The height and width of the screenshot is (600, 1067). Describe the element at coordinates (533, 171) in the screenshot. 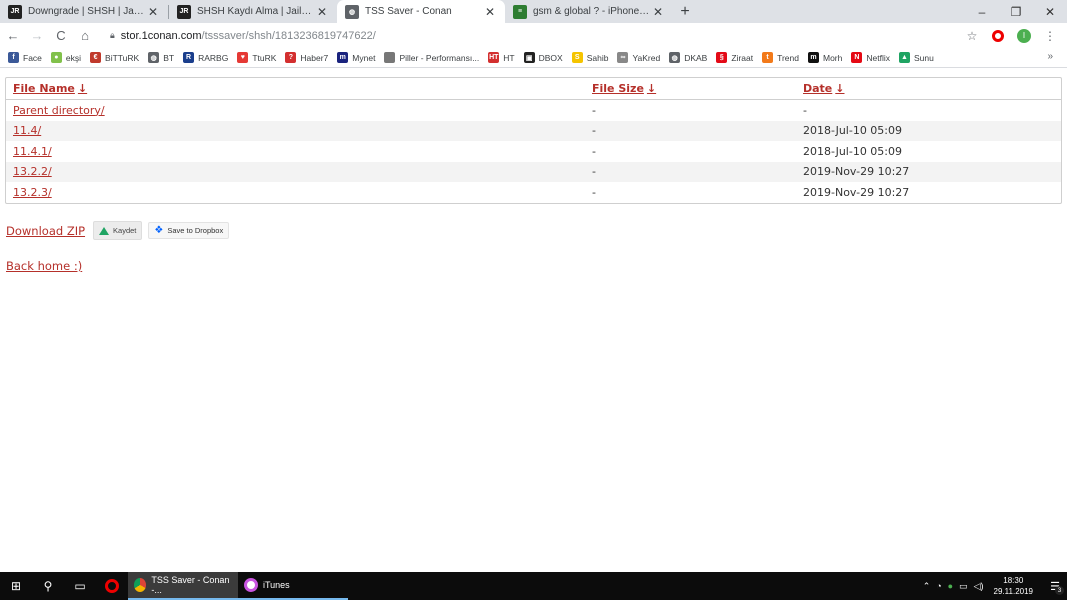

I see `table-row: 13.2.2/ - 2019-Nov-29 10:27` at that location.